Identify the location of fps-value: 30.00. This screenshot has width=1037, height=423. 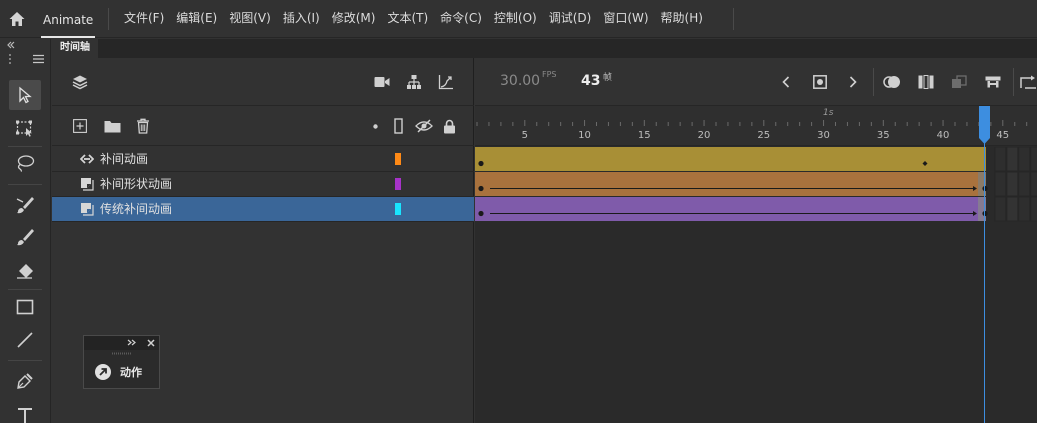
(520, 81).